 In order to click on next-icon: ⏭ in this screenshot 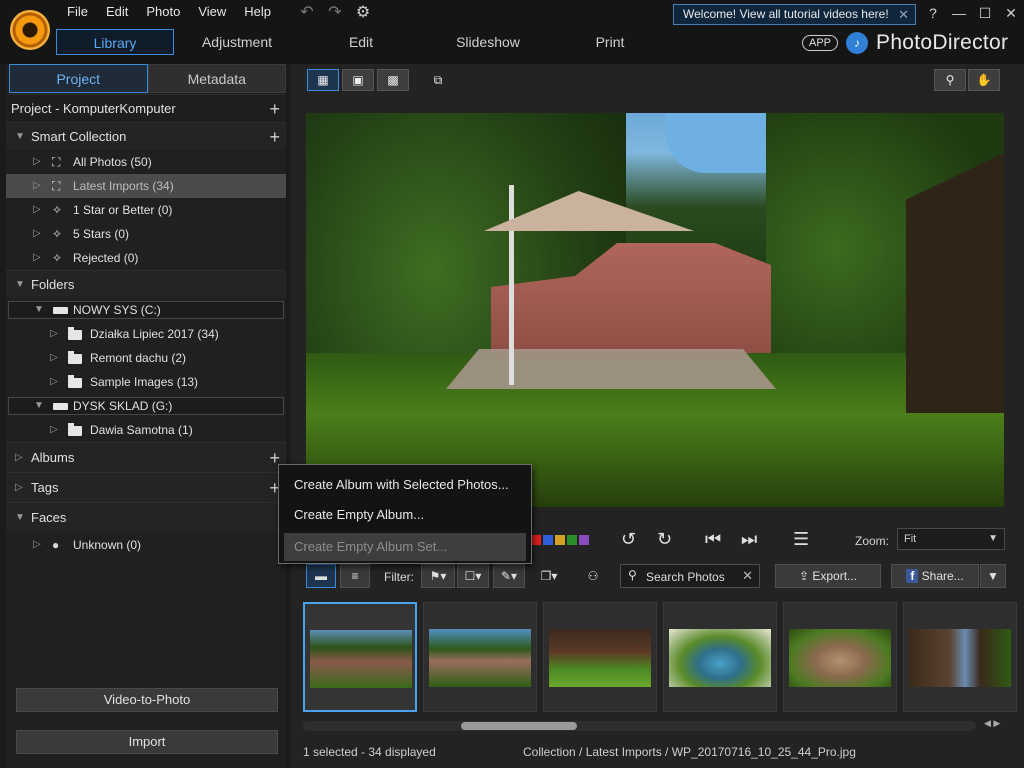, I will do `click(749, 539)`.